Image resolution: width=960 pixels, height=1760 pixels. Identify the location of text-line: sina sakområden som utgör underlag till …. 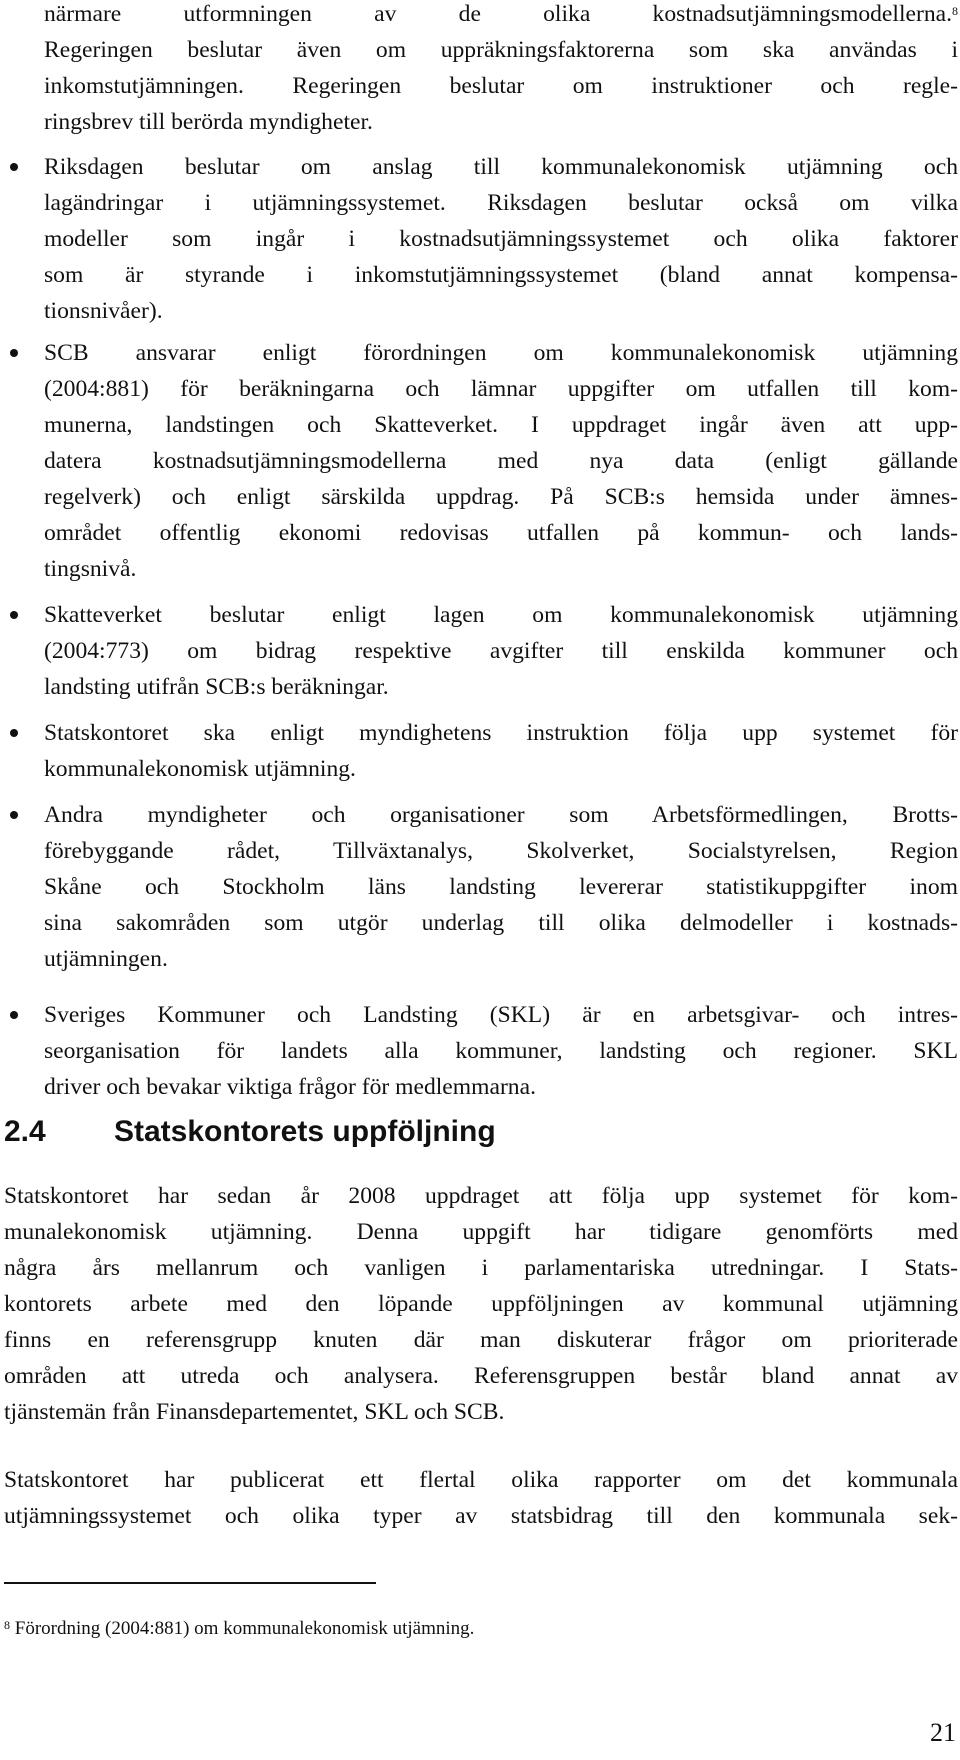
(501, 923).